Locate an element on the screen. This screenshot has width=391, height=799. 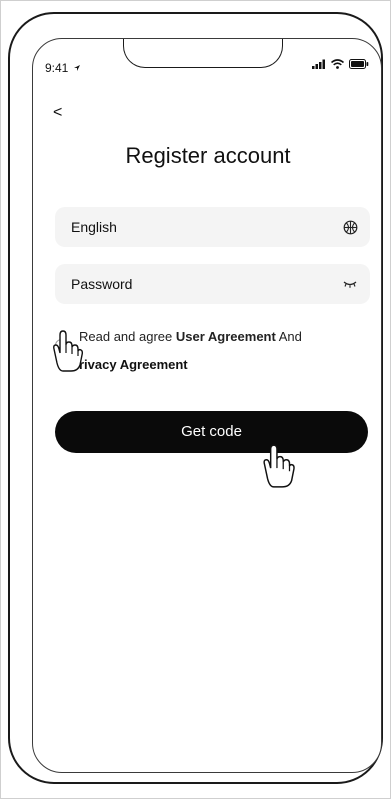
battery-icon is located at coordinates (359, 64).